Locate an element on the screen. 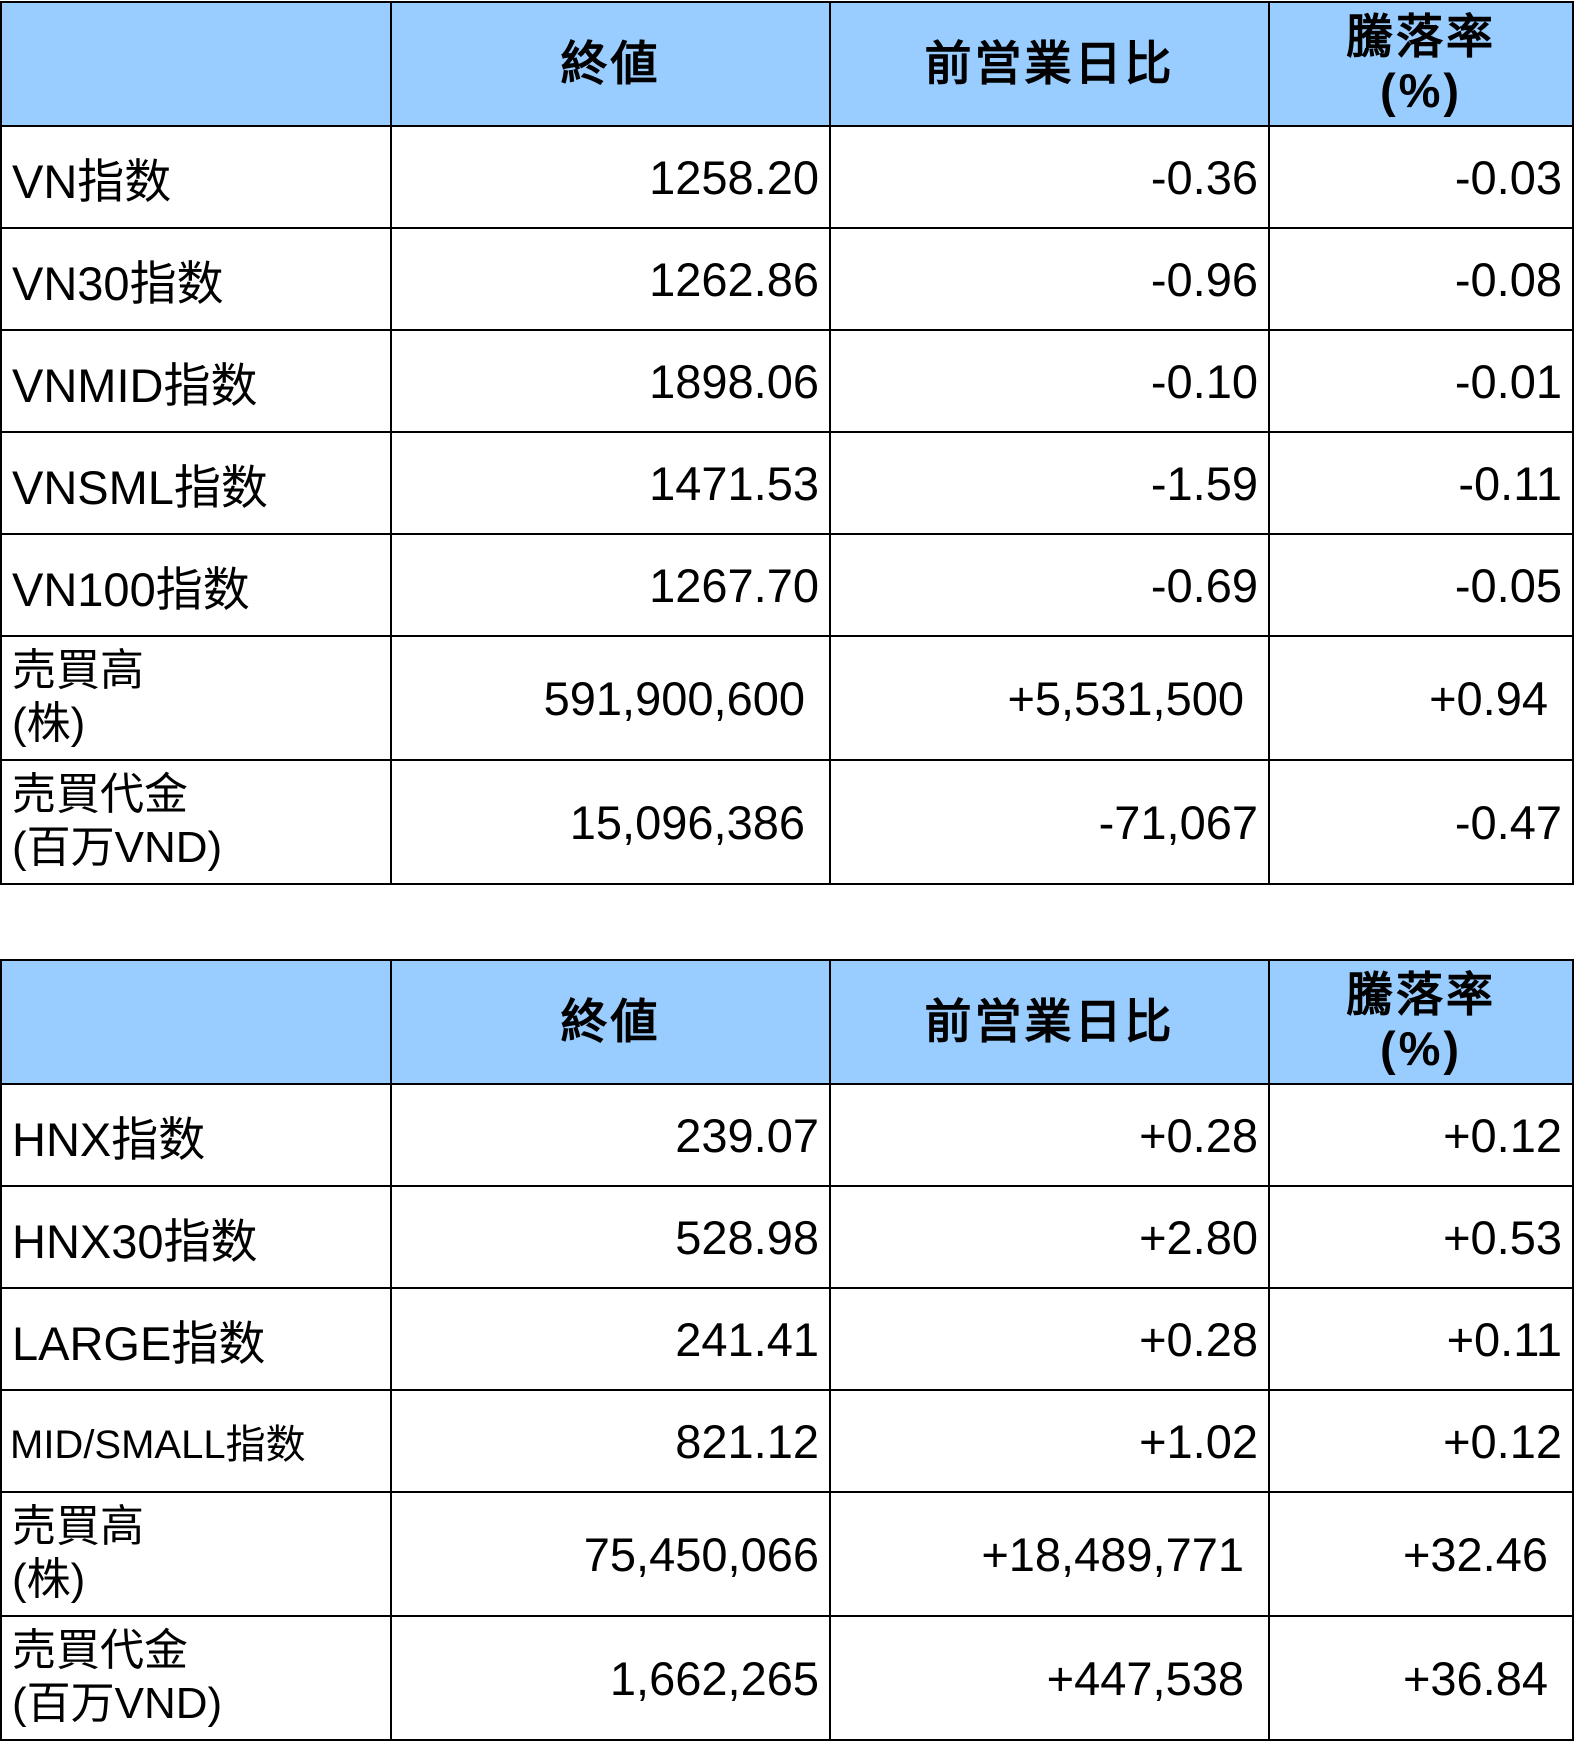 The image size is (1576, 1751). row-label: VNSML指数 is located at coordinates (196, 483).